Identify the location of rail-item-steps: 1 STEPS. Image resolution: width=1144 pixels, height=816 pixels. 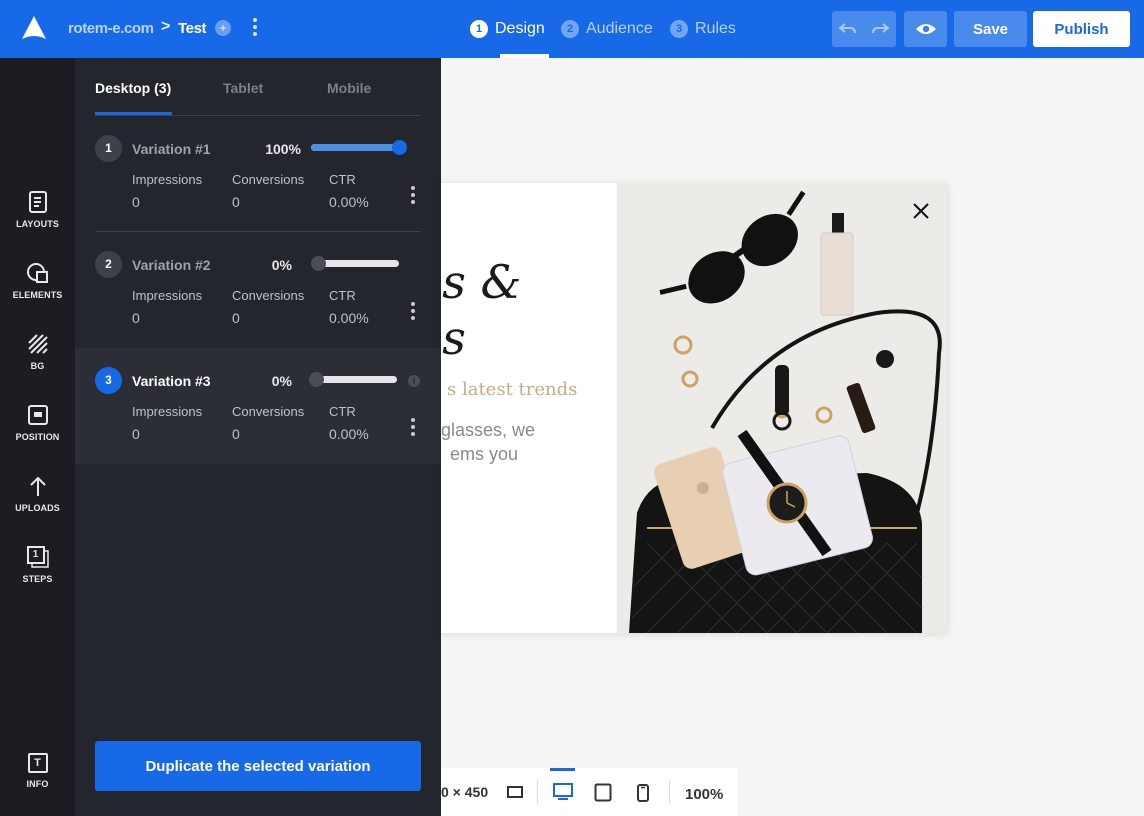
(37, 565).